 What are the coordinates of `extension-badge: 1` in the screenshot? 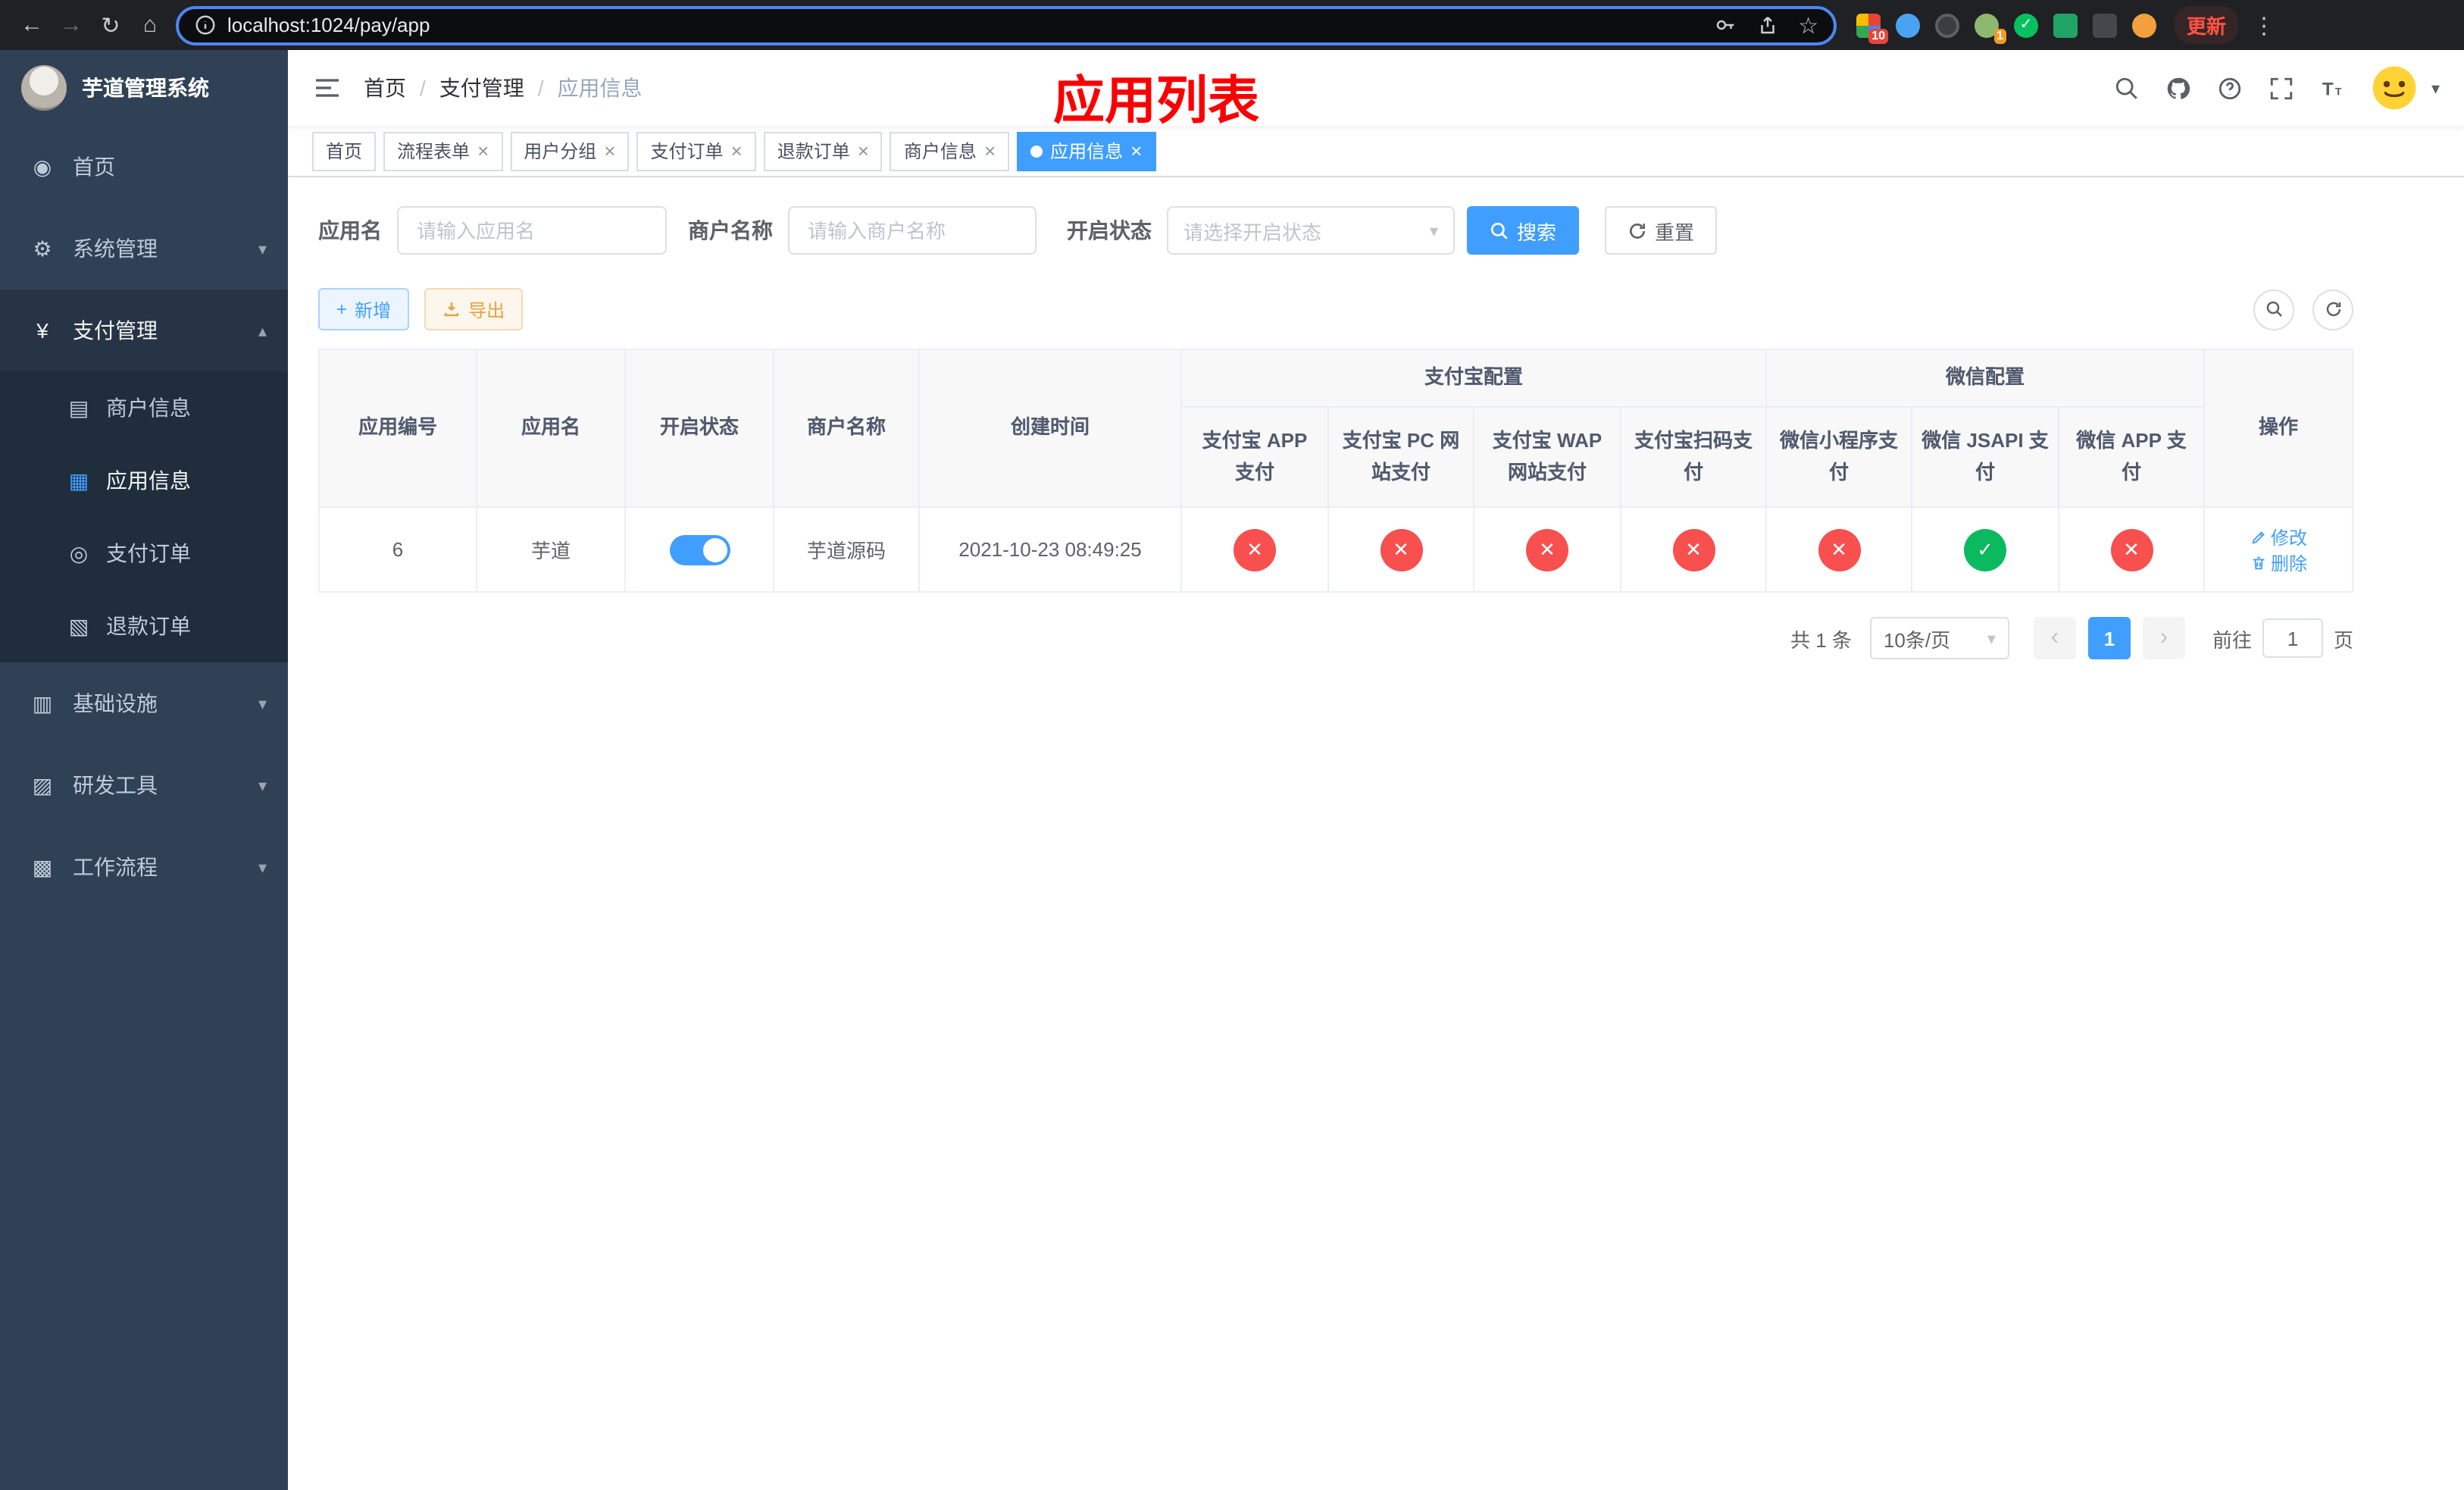 It's located at (1999, 36).